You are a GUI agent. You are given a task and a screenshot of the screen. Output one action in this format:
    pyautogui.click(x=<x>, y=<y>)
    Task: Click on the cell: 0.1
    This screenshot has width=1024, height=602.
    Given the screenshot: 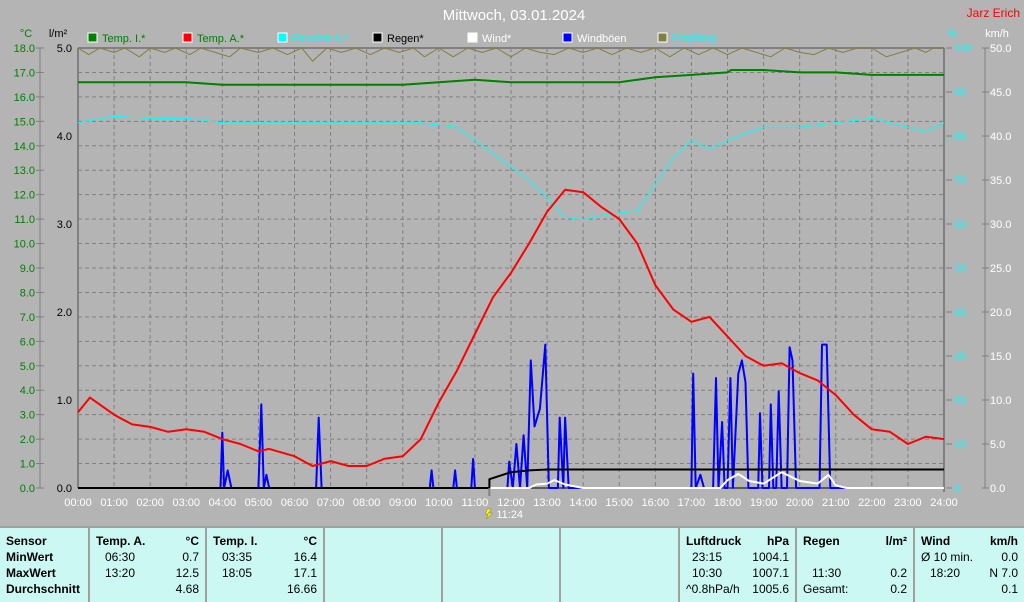 What is the action you would take?
    pyautogui.click(x=1009, y=589)
    